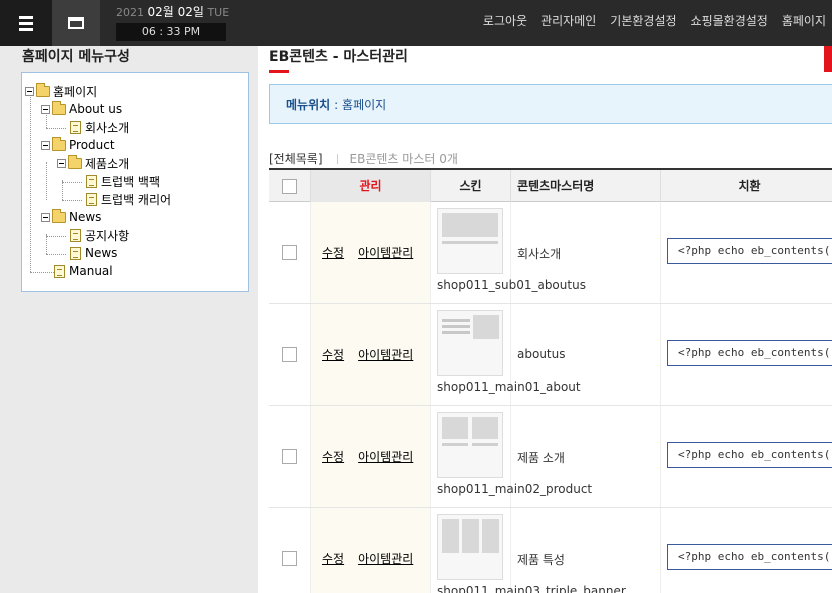 The height and width of the screenshot is (593, 832). I want to click on basic-settings-link: 기본환경설정, so click(643, 20).